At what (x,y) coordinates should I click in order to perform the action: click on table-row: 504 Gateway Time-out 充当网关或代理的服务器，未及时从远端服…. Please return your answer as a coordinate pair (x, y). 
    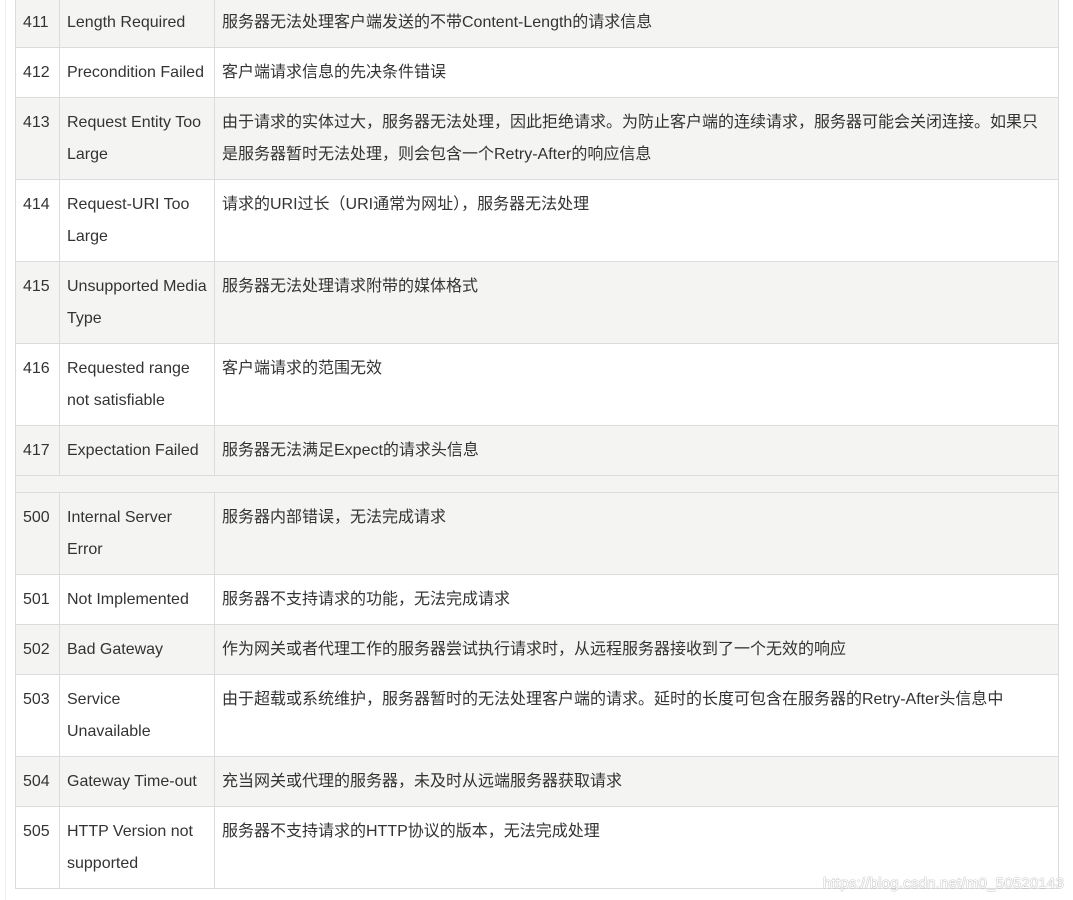
    Looking at the image, I should click on (537, 781).